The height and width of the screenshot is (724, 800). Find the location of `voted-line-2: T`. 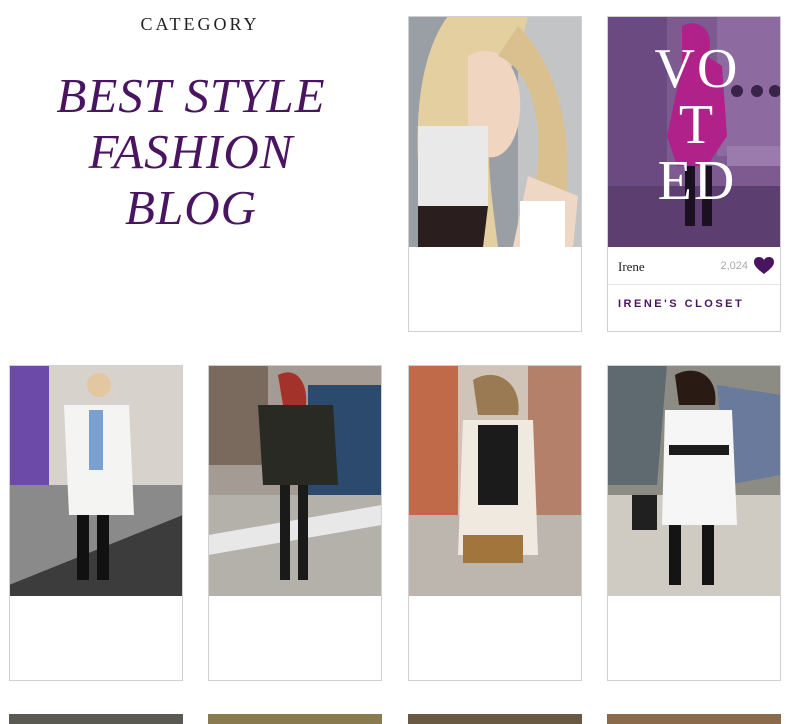

voted-line-2: T is located at coordinates (697, 125).